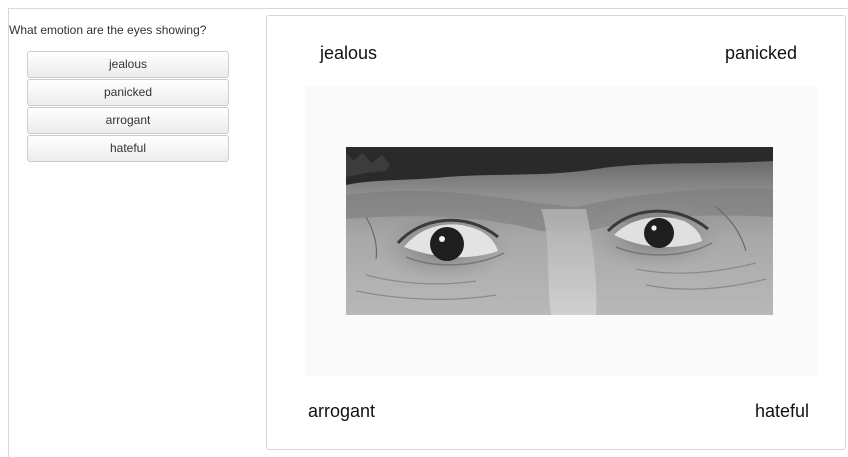  I want to click on option-button-panicked: panicked, so click(128, 92).